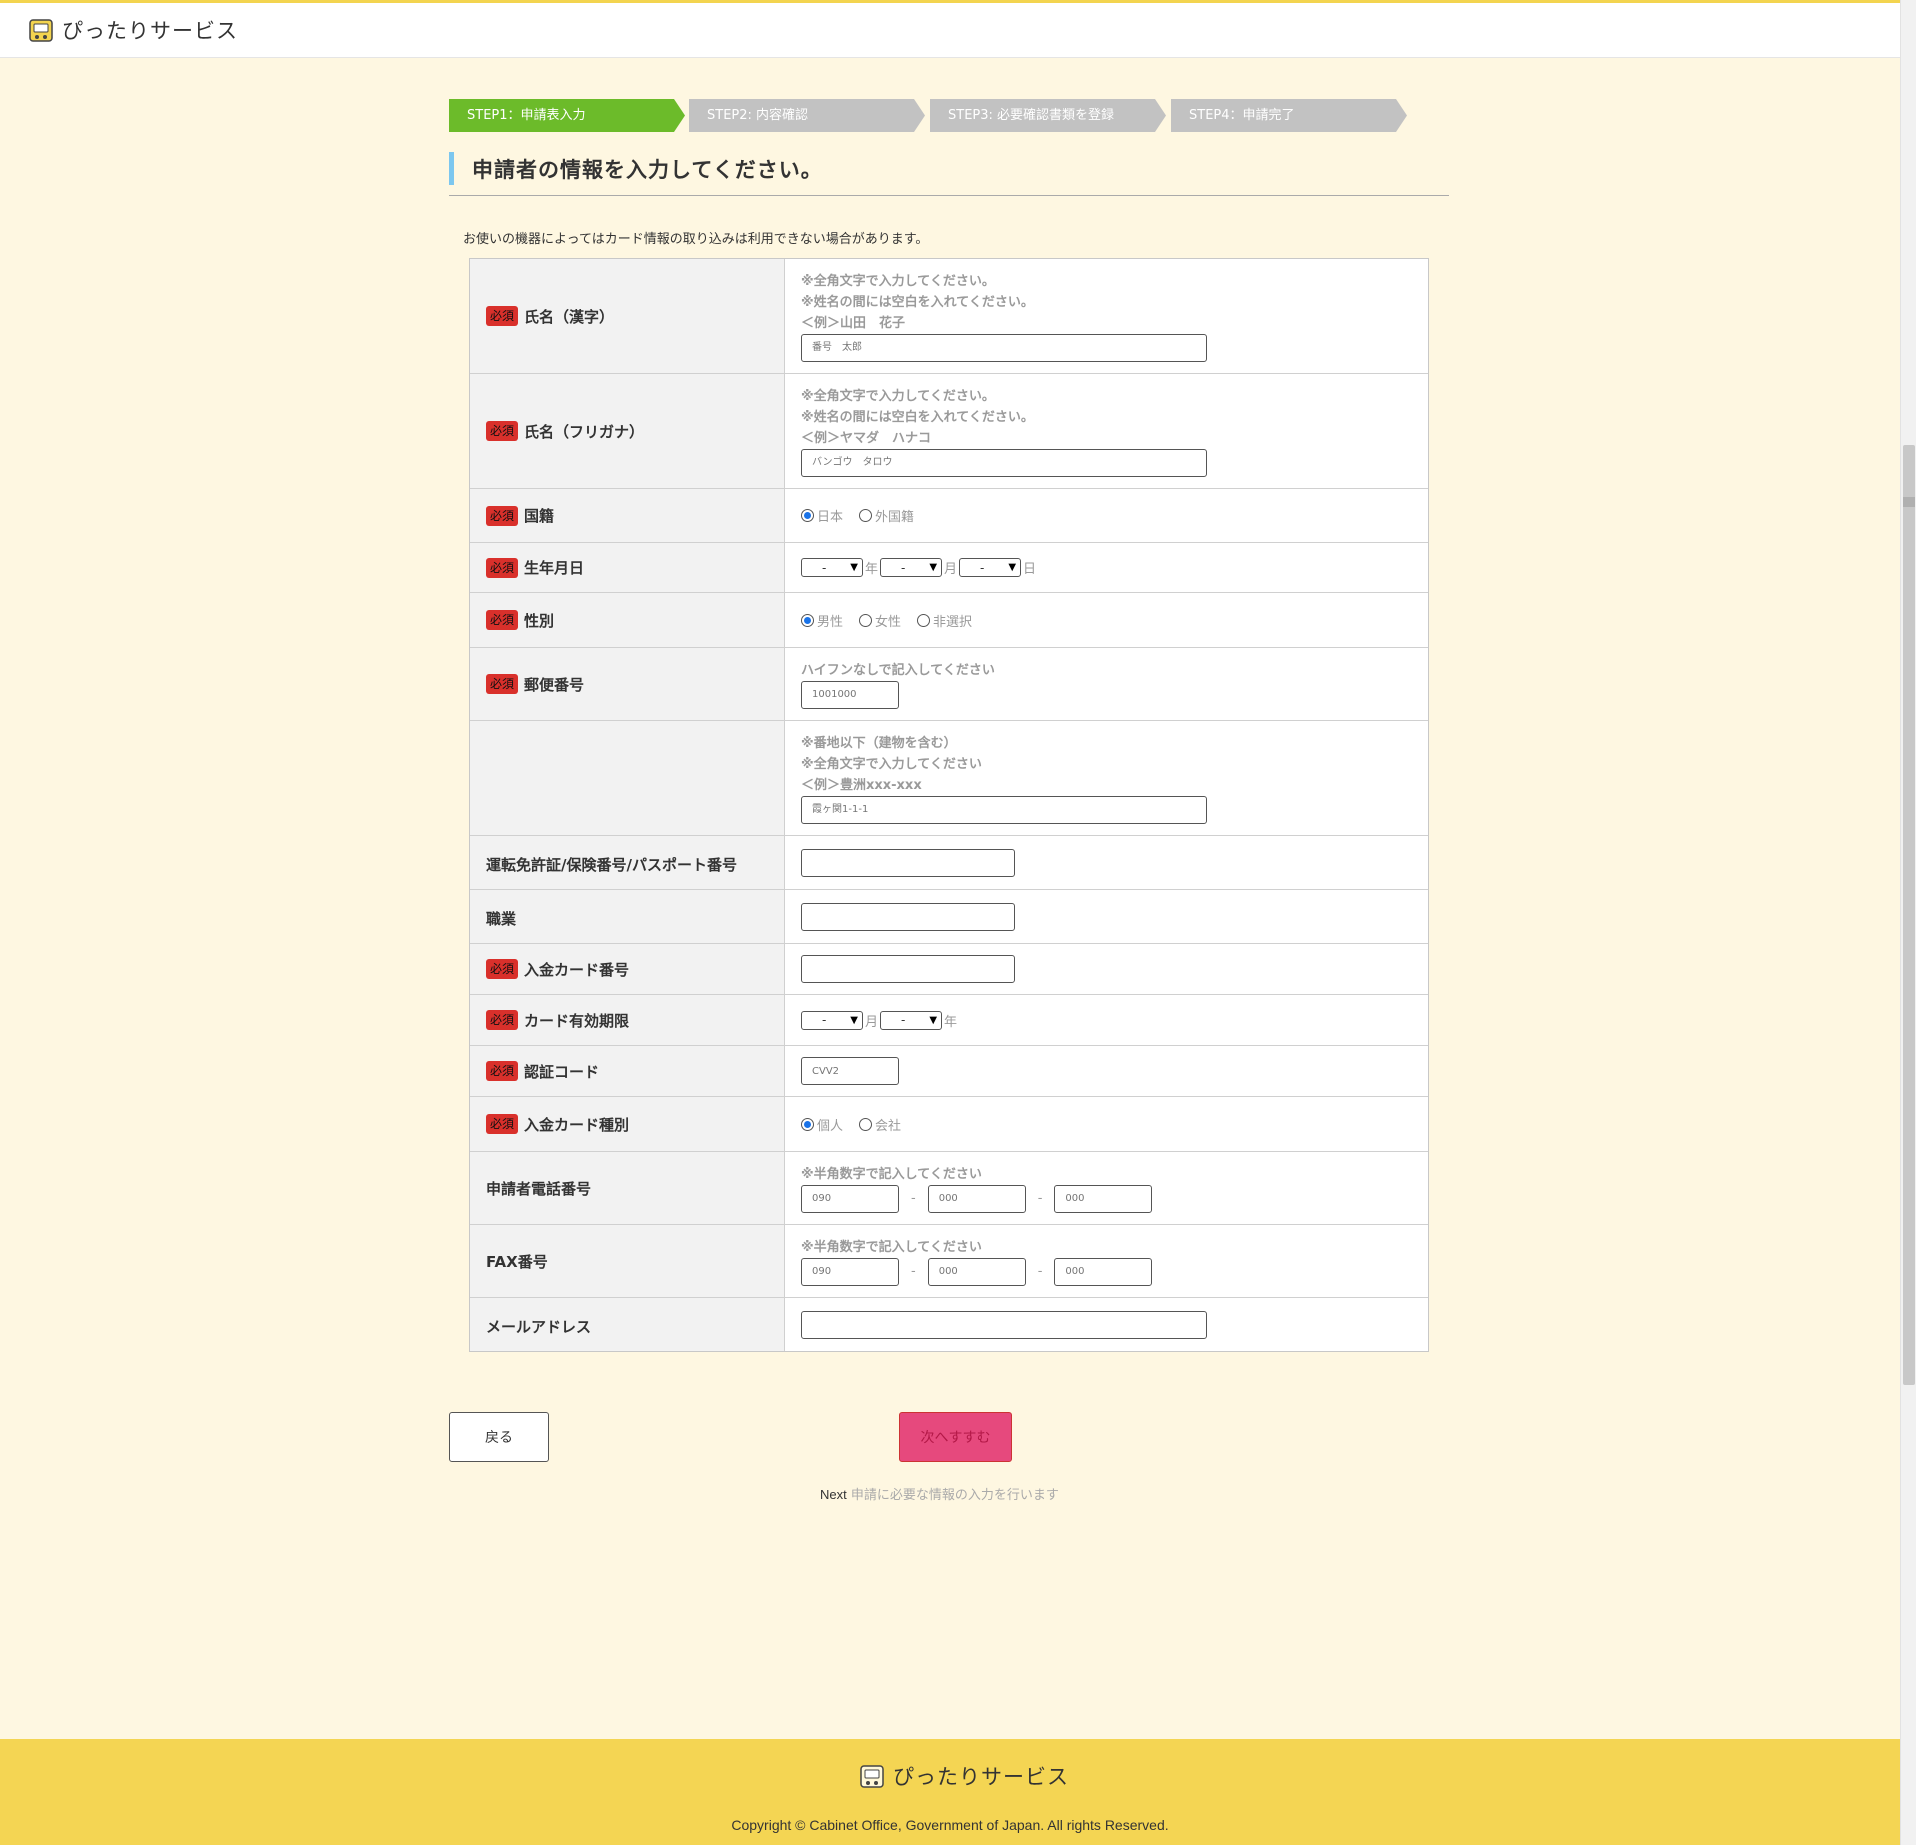  I want to click on row-occupation: 職業, so click(949, 917).